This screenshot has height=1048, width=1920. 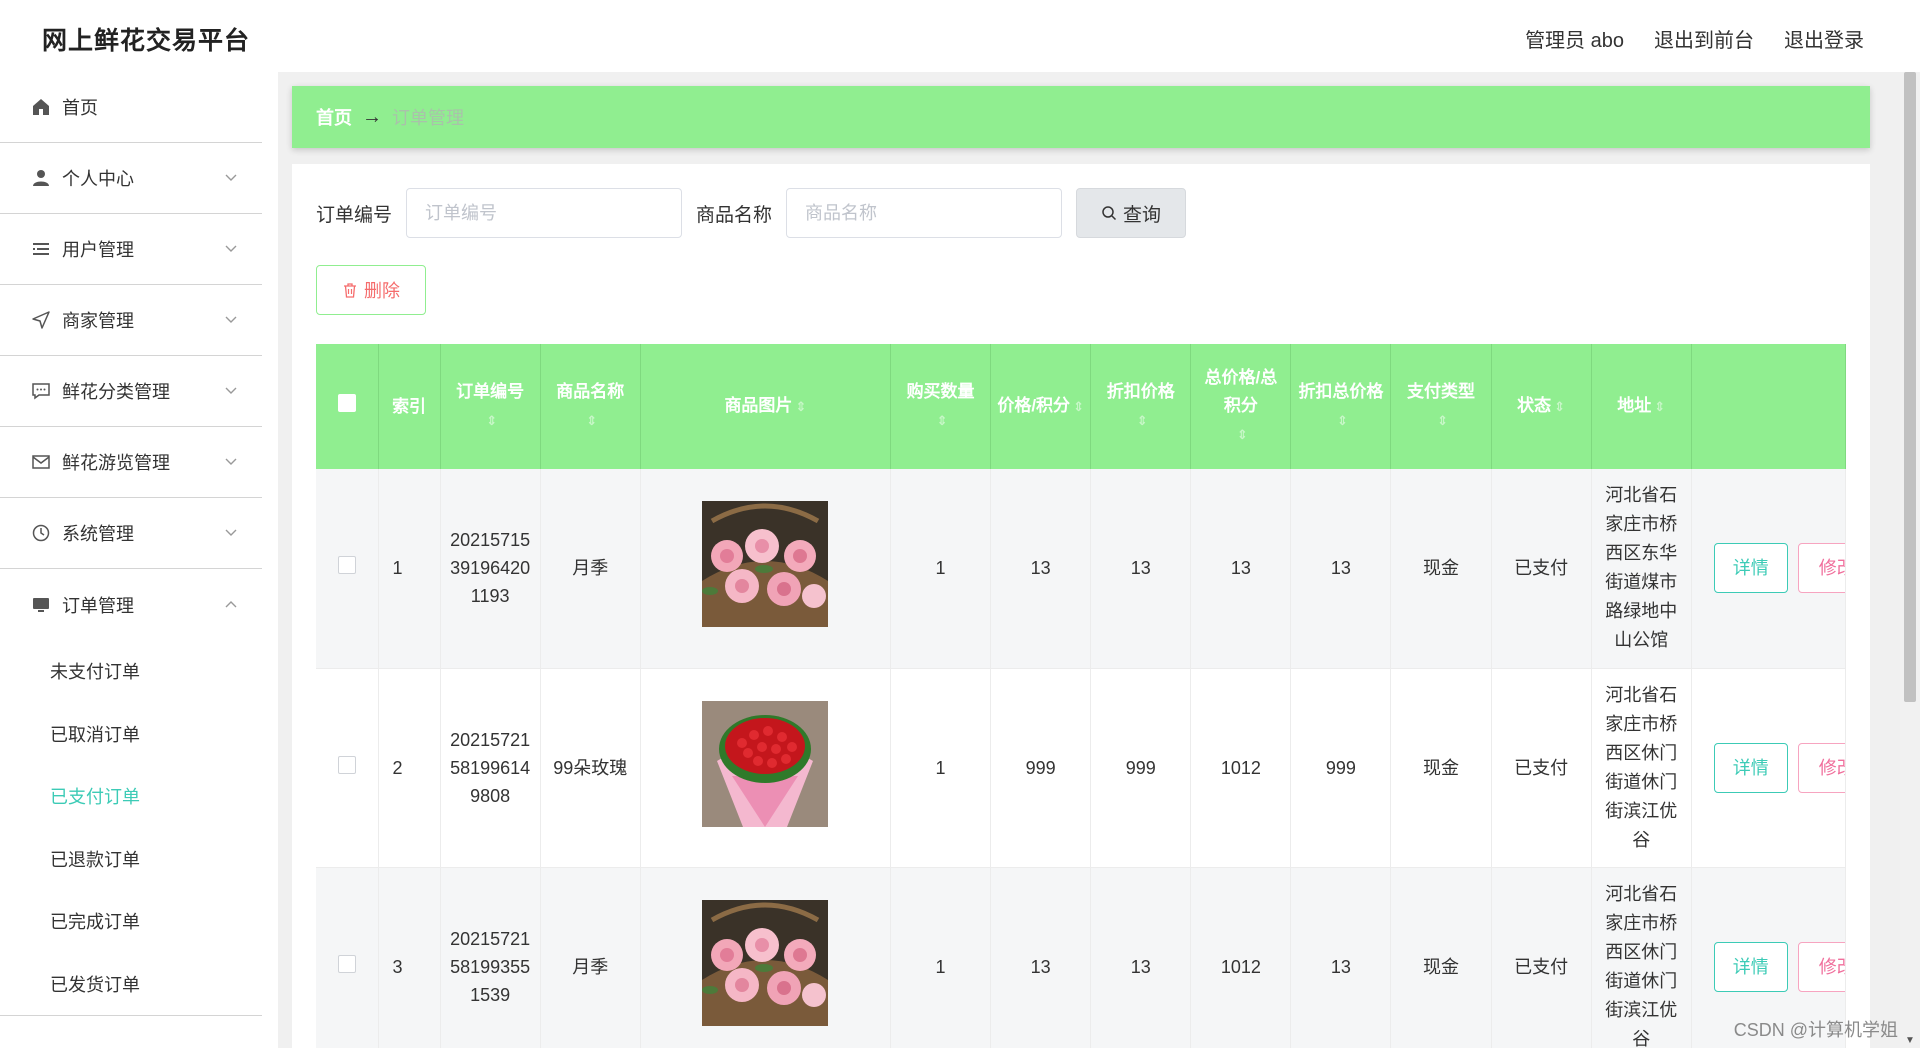 What do you see at coordinates (1441, 569) in the screenshot?
I see `pay-type-cell: 现金` at bounding box center [1441, 569].